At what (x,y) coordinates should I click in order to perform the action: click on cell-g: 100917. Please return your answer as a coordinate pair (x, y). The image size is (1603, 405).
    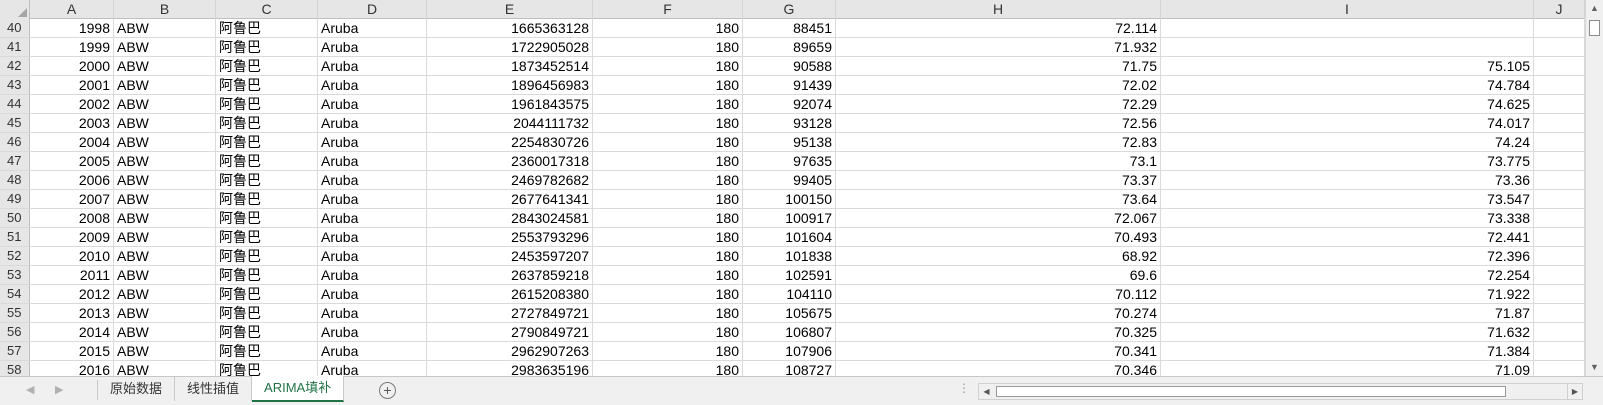
    Looking at the image, I should click on (789, 218).